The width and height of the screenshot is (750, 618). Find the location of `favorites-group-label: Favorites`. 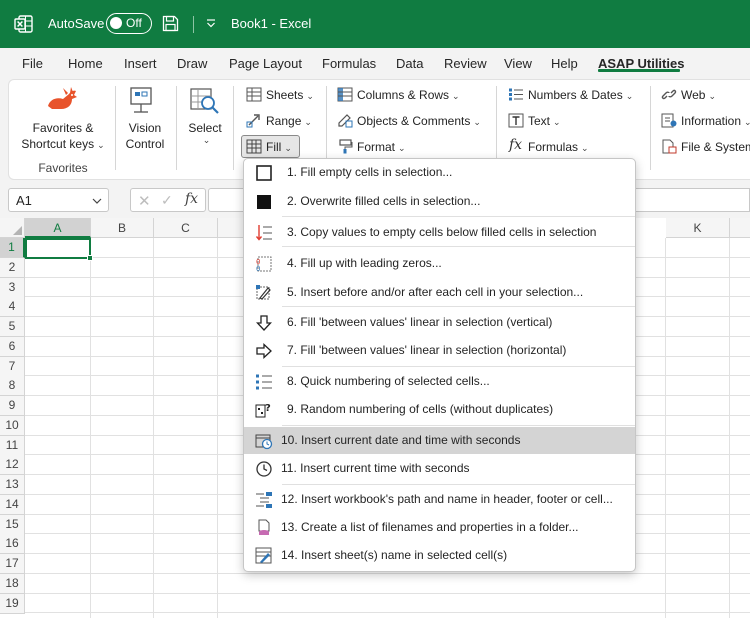

favorites-group-label: Favorites is located at coordinates (63, 168).